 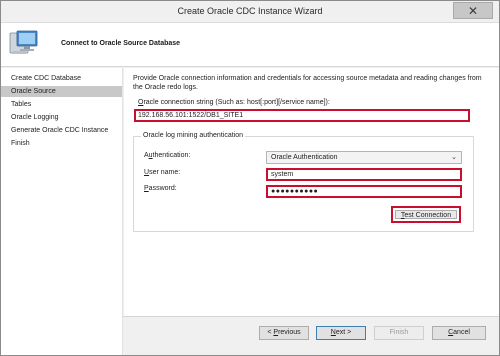 I want to click on chevron-down-icon: ⌄, so click(x=454, y=157).